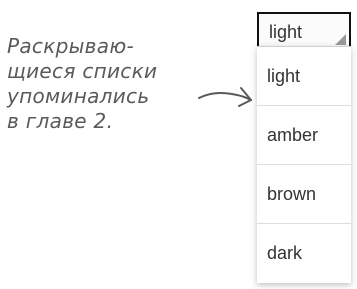 The height and width of the screenshot is (289, 357). I want to click on annotation-line: в главе 2., so click(60, 121).